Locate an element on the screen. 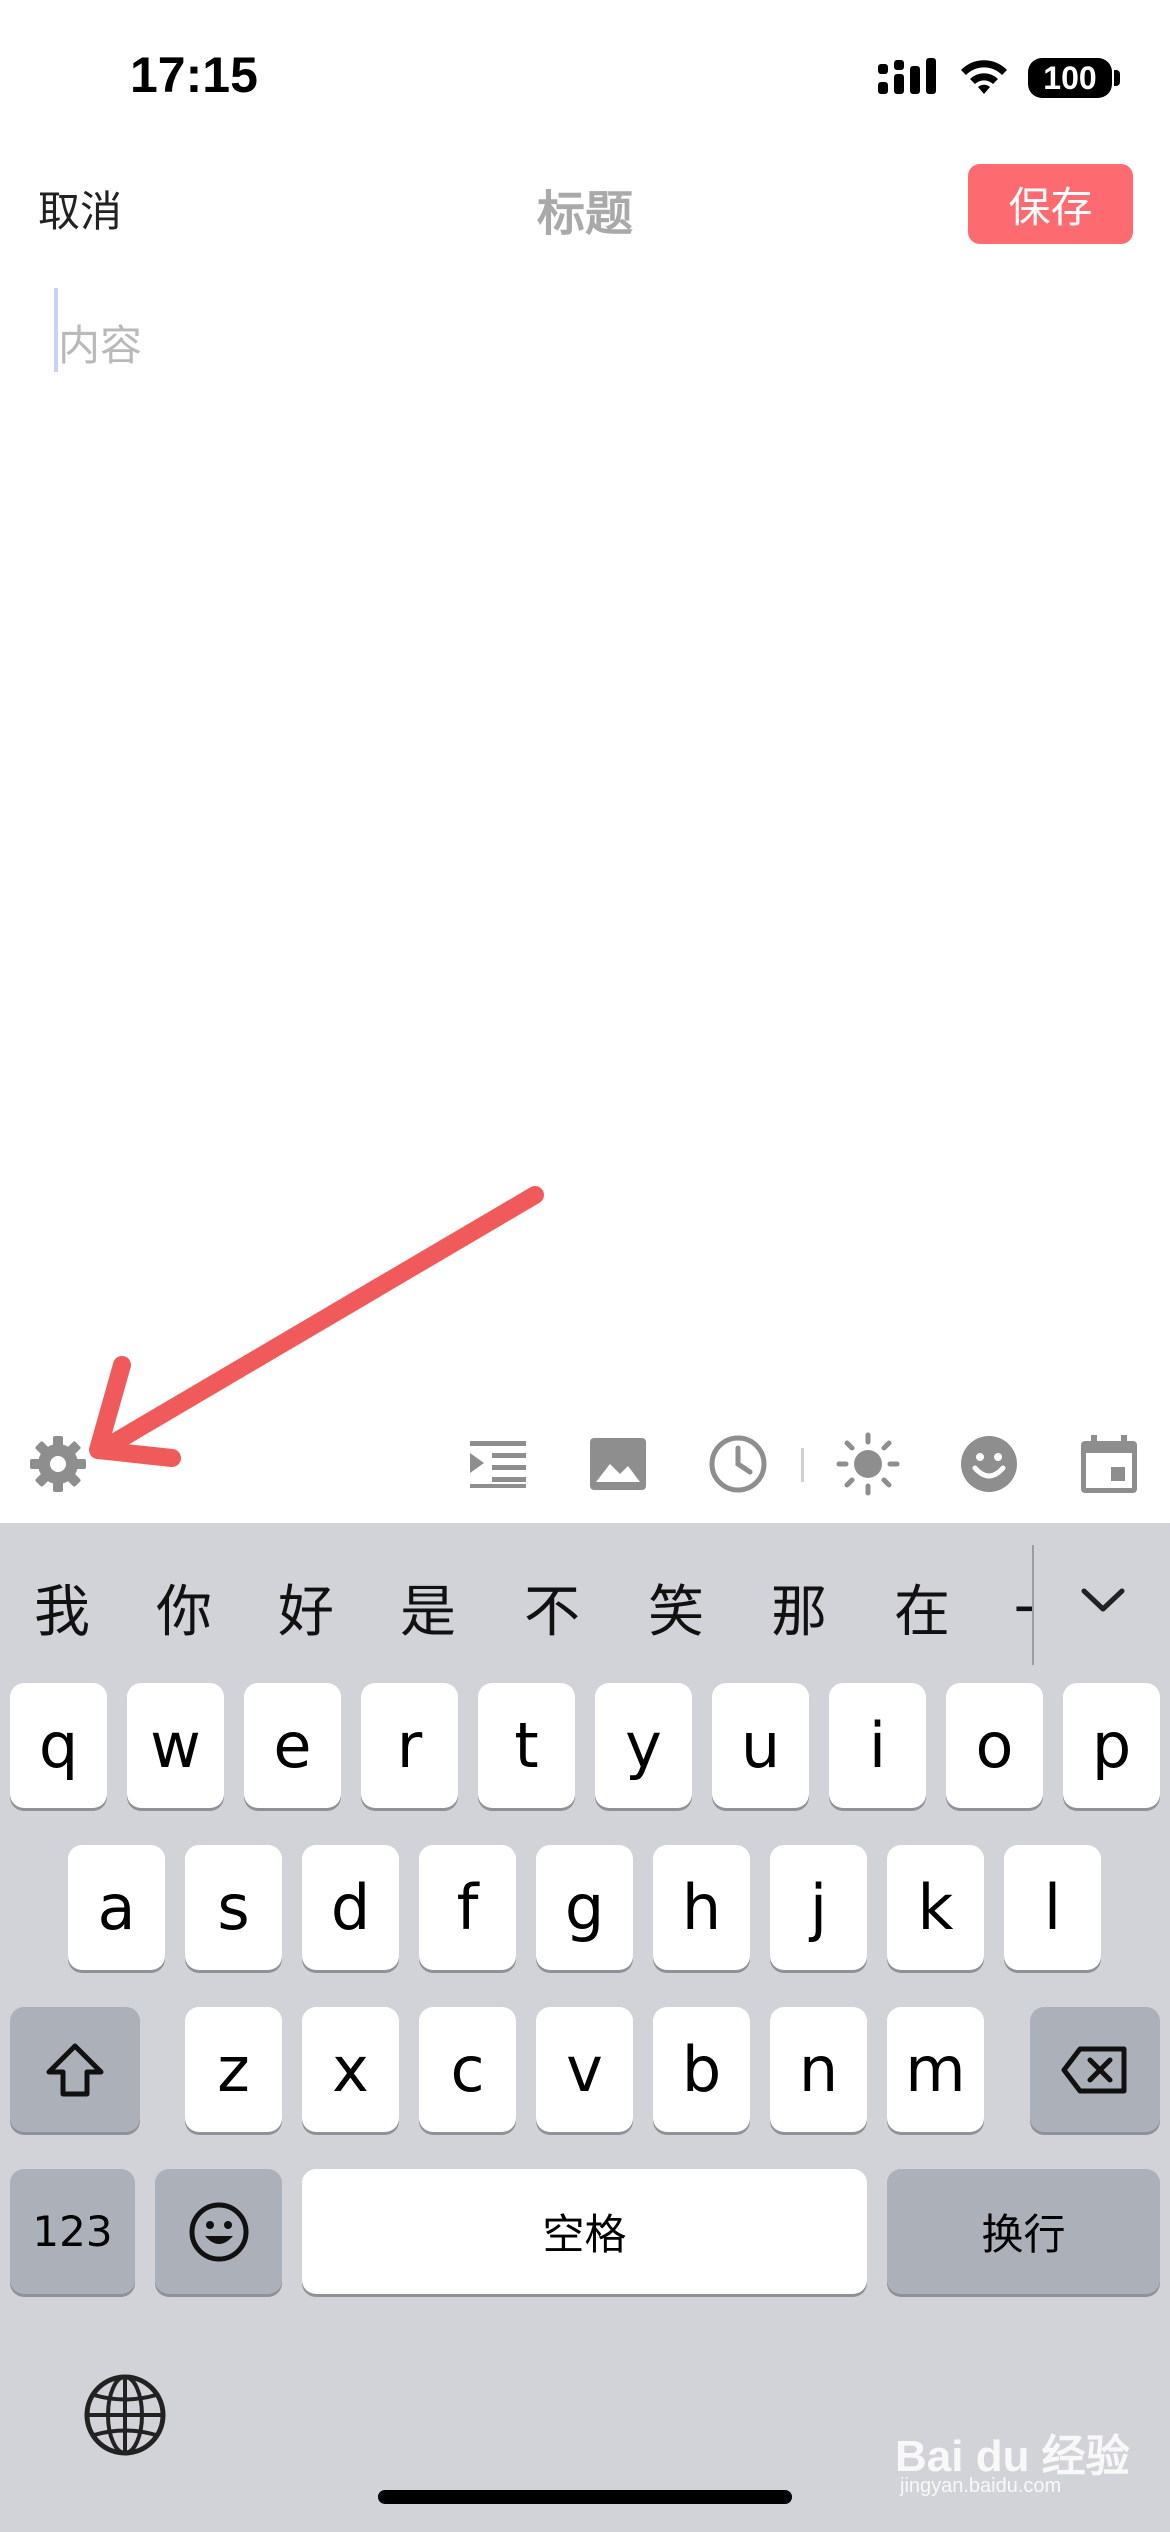  candidate-bar: 我 你 好 是 不 笑 那 在 一 is located at coordinates (585, 1603).